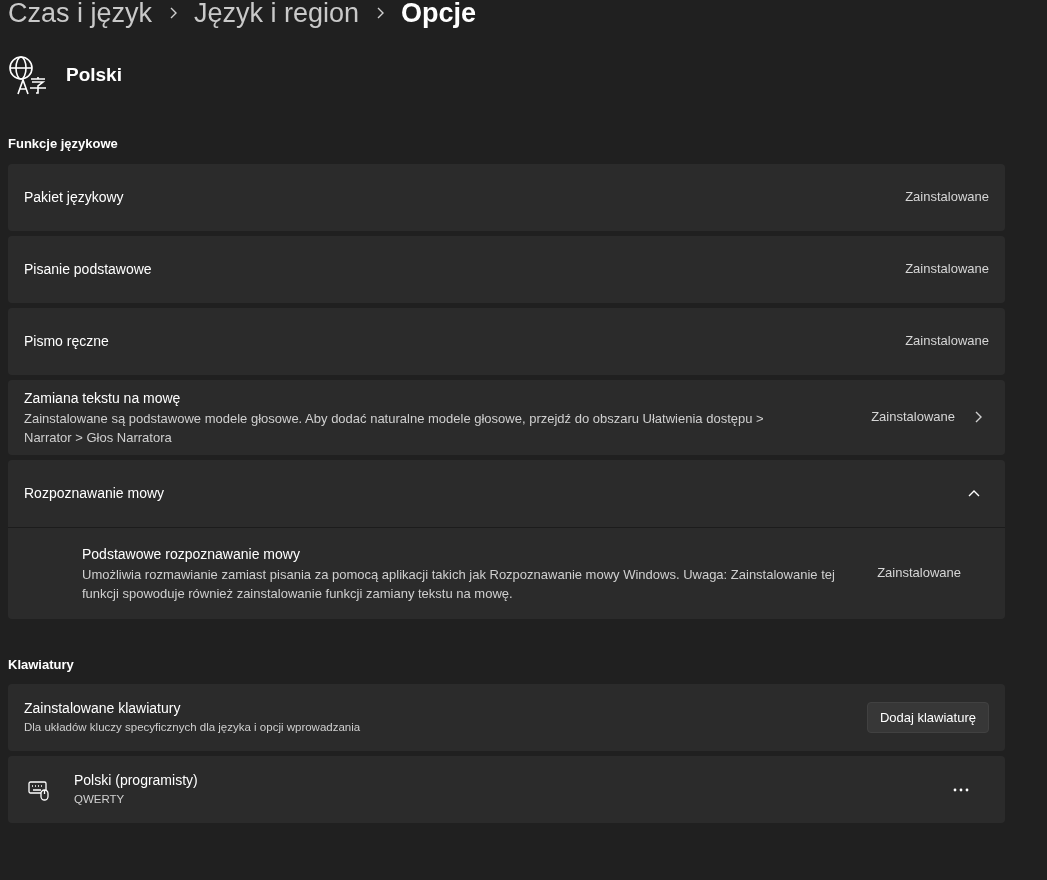 Image resolution: width=1047 pixels, height=880 pixels. I want to click on setting-description: Zainstalowane są podstawowe modele głosowe. Aby dodać naturalne modele głosowe, przejdź do obszaru Ułatwienia dostępu > Narrator > Głos Narratora, so click(394, 428).